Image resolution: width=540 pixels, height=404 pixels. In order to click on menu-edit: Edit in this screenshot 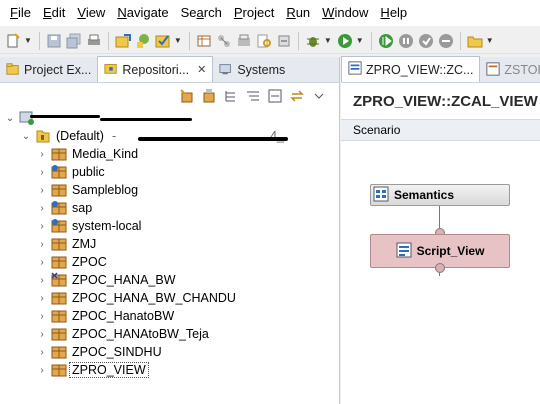, I will do `click(54, 13)`.